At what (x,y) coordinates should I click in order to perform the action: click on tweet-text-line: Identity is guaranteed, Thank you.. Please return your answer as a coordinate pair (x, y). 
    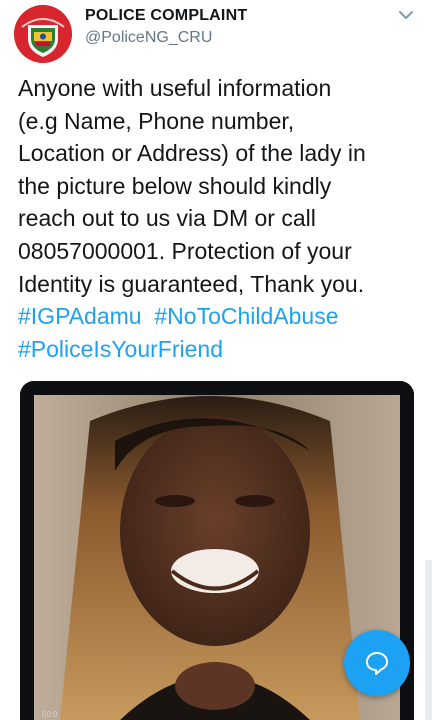
    Looking at the image, I should click on (191, 283).